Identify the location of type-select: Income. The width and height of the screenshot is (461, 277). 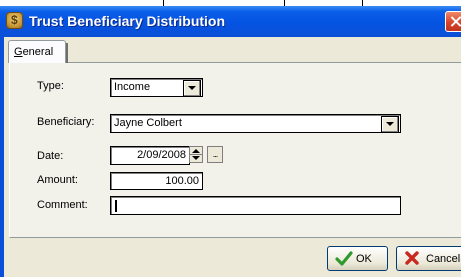
(156, 87).